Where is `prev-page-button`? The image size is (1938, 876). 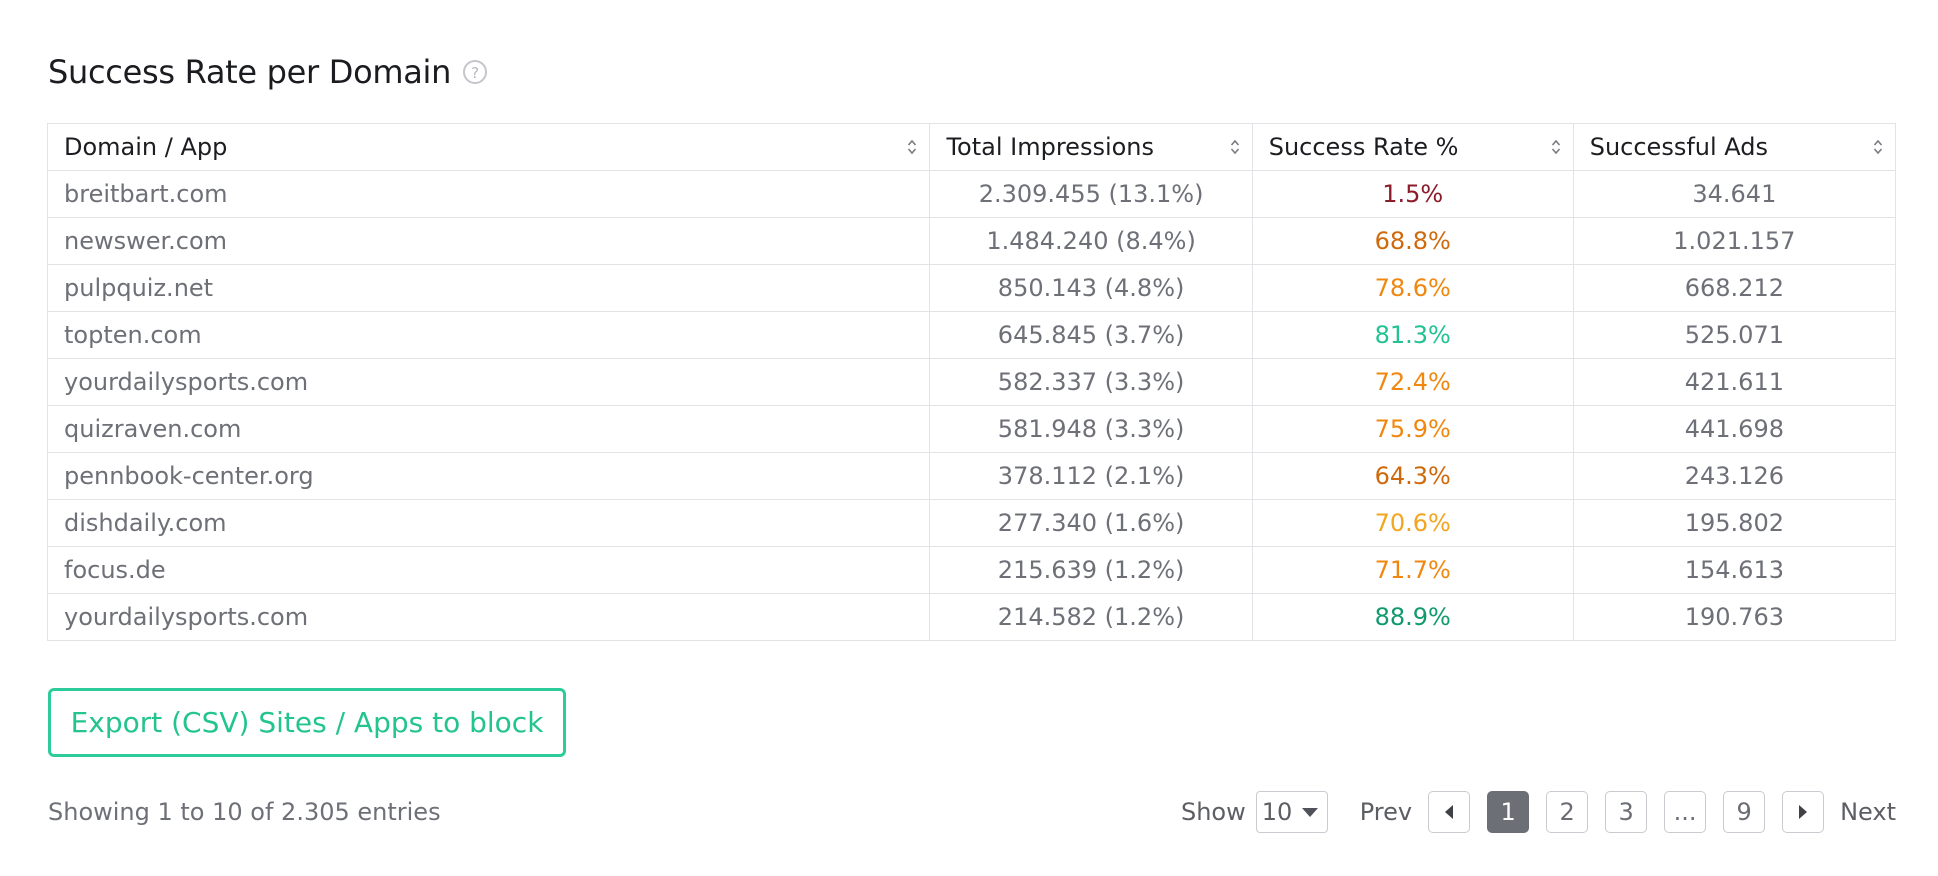
prev-page-button is located at coordinates (1449, 812).